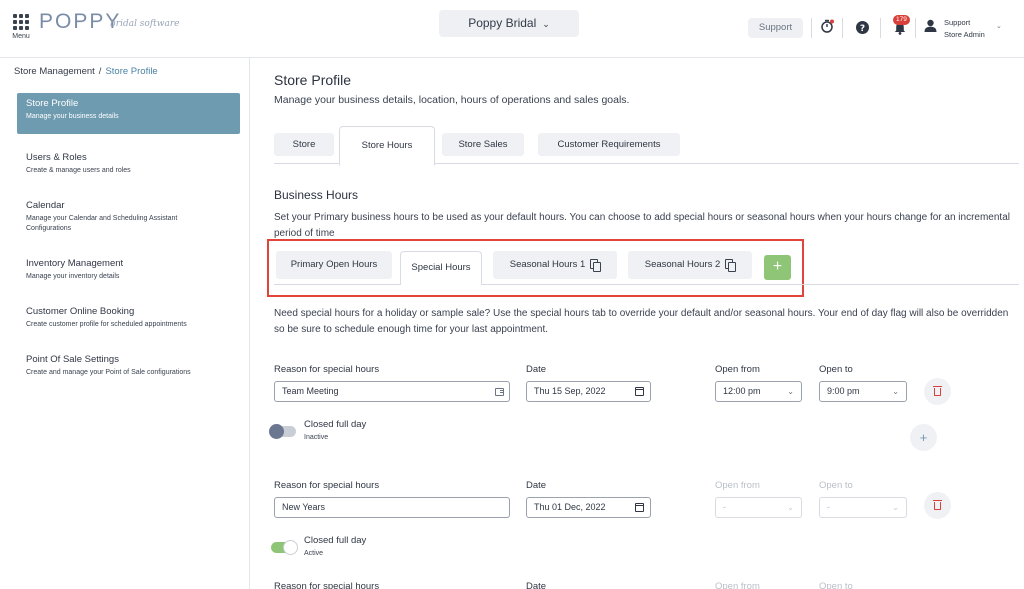 The width and height of the screenshot is (1024, 589). I want to click on tab-store: Store, so click(304, 144).